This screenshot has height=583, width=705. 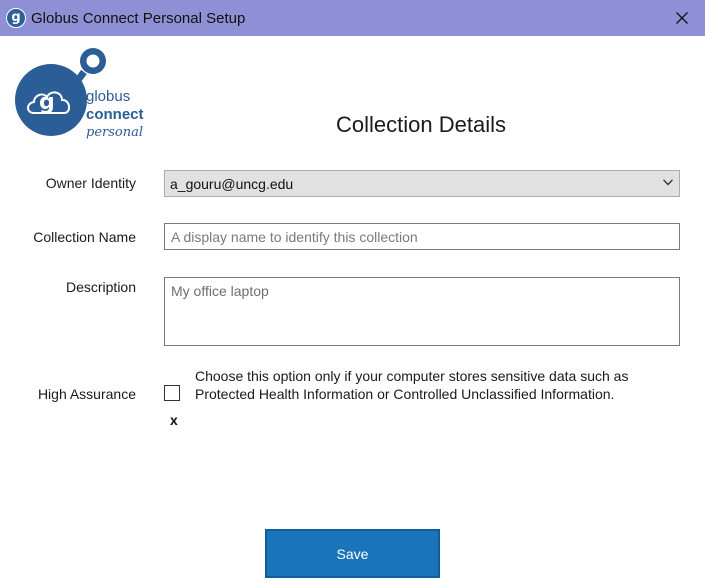 I want to click on high-assurance-checkbox, so click(x=172, y=393).